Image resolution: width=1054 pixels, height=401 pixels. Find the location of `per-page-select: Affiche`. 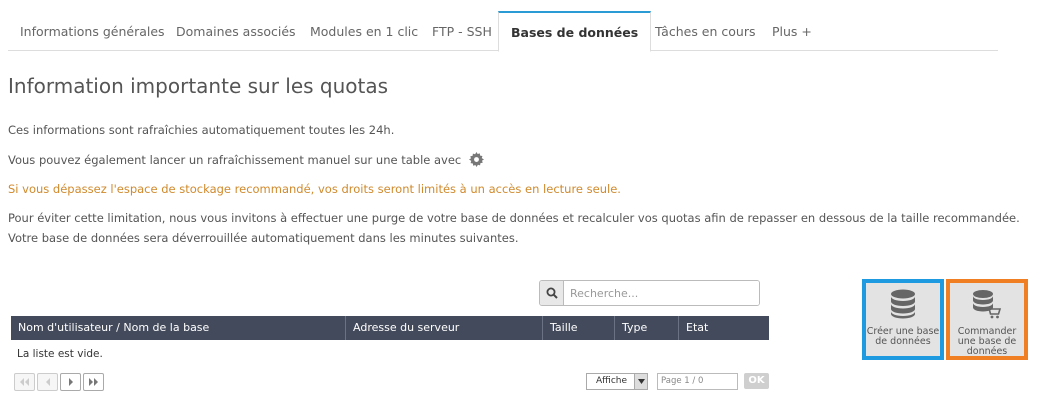

per-page-select: Affiche is located at coordinates (617, 381).